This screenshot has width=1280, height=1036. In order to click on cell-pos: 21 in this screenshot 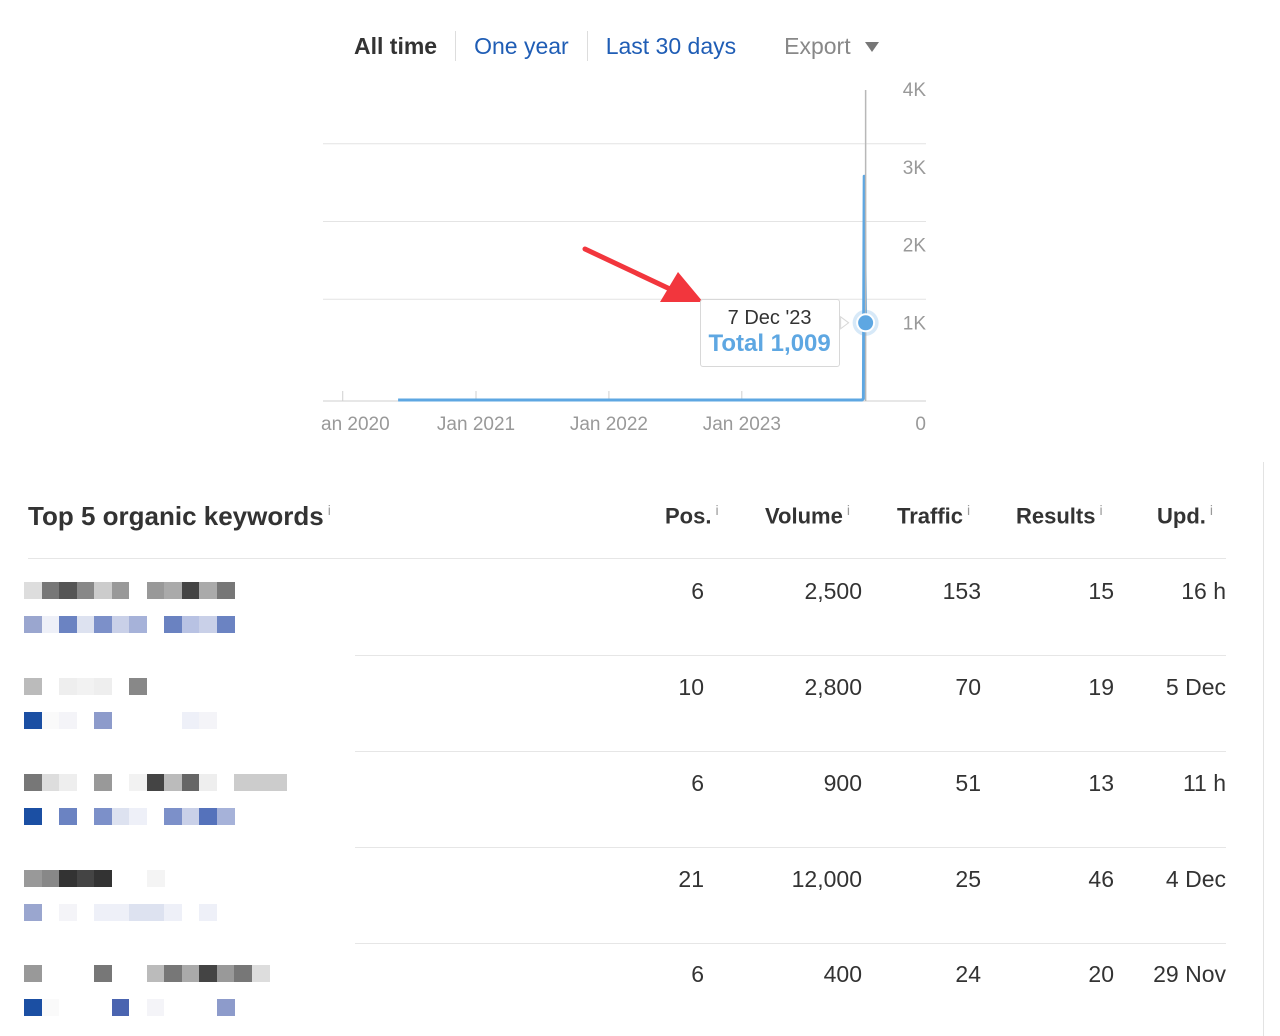, I will do `click(691, 879)`.